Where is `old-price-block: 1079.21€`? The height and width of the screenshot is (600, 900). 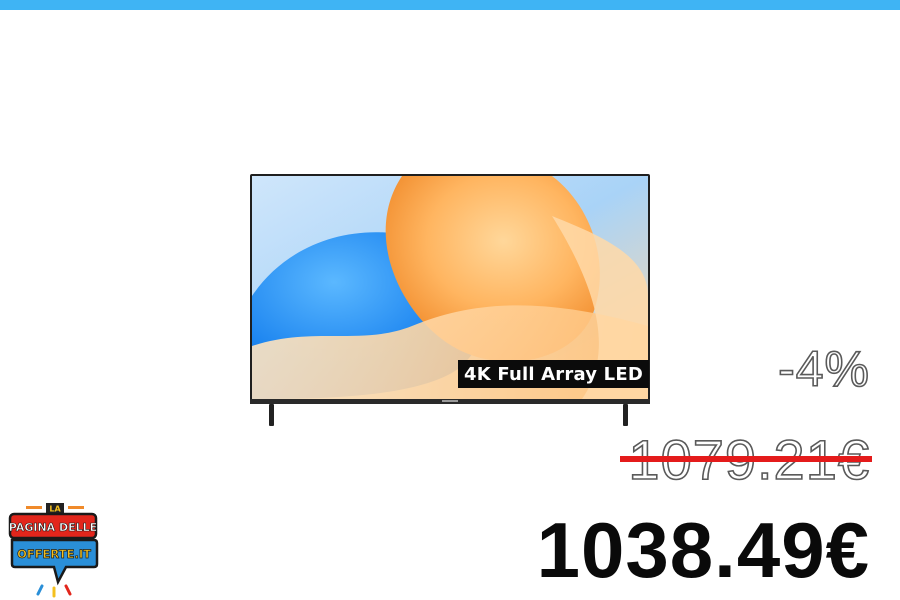 old-price-block: 1079.21€ is located at coordinates (746, 459).